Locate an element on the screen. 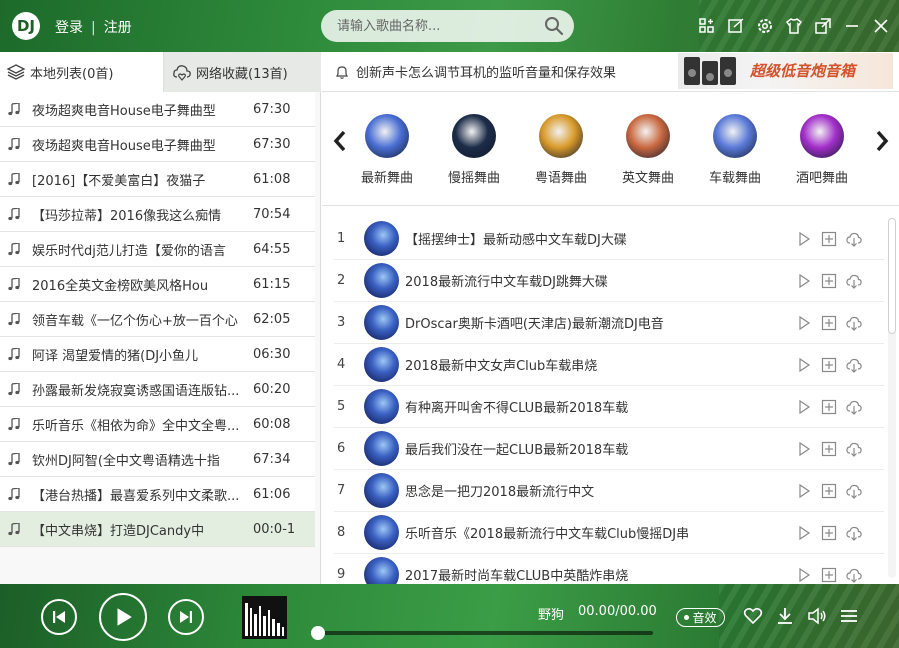 The width and height of the screenshot is (899, 648). track-number: 4 is located at coordinates (341, 364).